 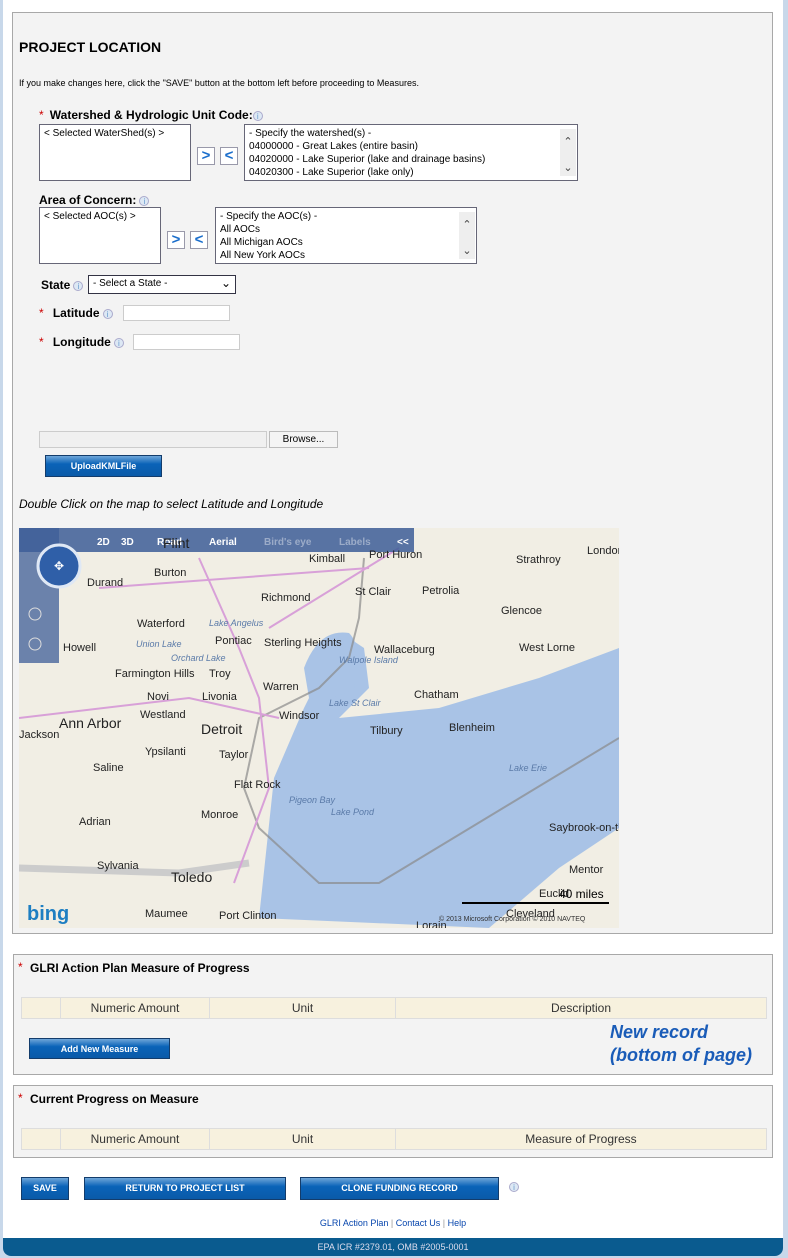 What do you see at coordinates (115, 152) in the screenshot?
I see `selected-watershed-list: < Selected WaterShed(s) >` at bounding box center [115, 152].